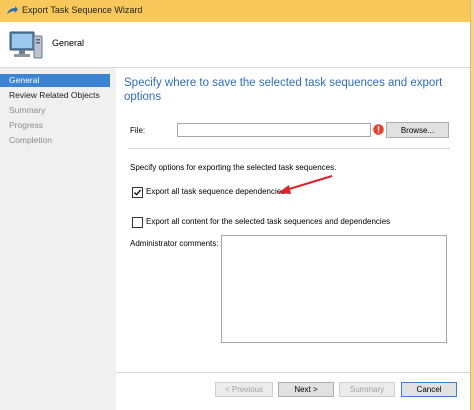  What do you see at coordinates (68, 43) in the screenshot?
I see `page-title: General` at bounding box center [68, 43].